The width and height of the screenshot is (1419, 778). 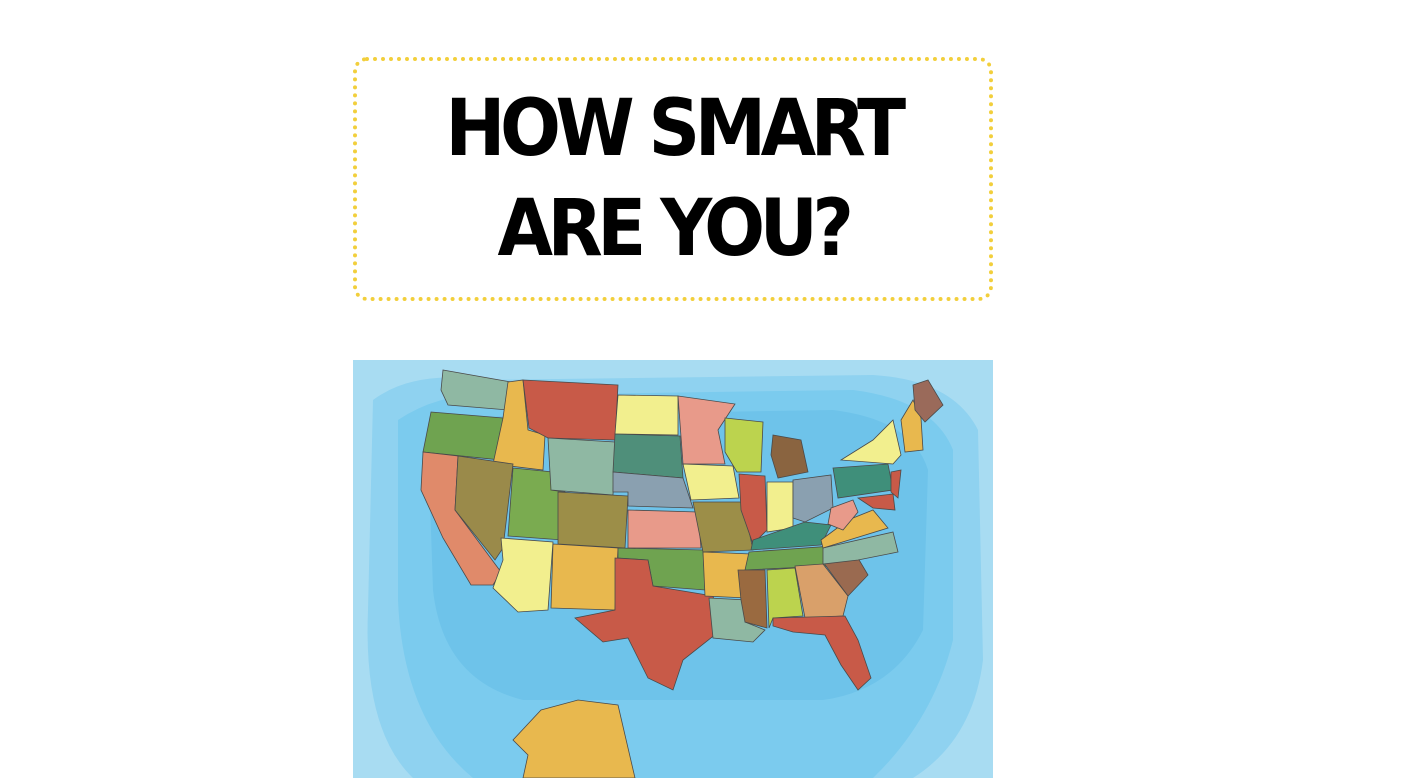 What do you see at coordinates (463, 436) in the screenshot?
I see `state-oregon` at bounding box center [463, 436].